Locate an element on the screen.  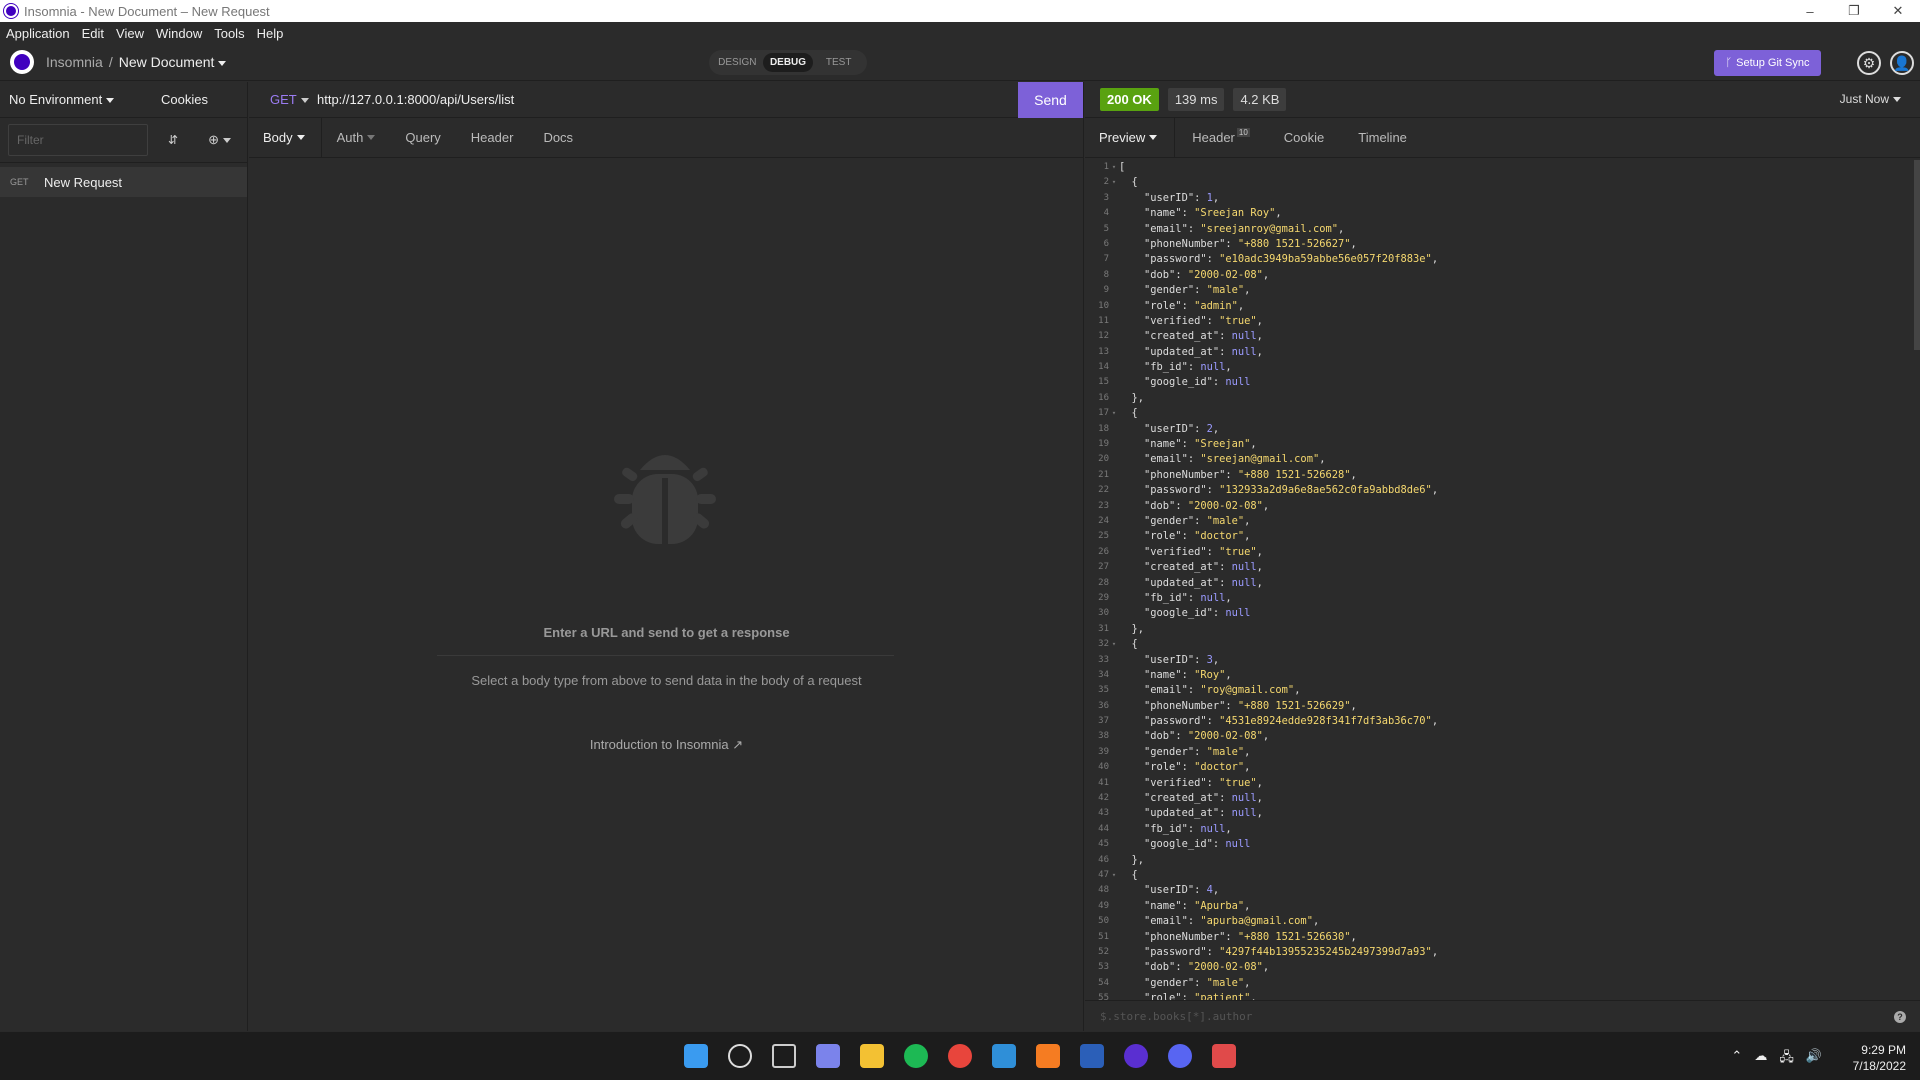
mode-test: TEST is located at coordinates (838, 62).